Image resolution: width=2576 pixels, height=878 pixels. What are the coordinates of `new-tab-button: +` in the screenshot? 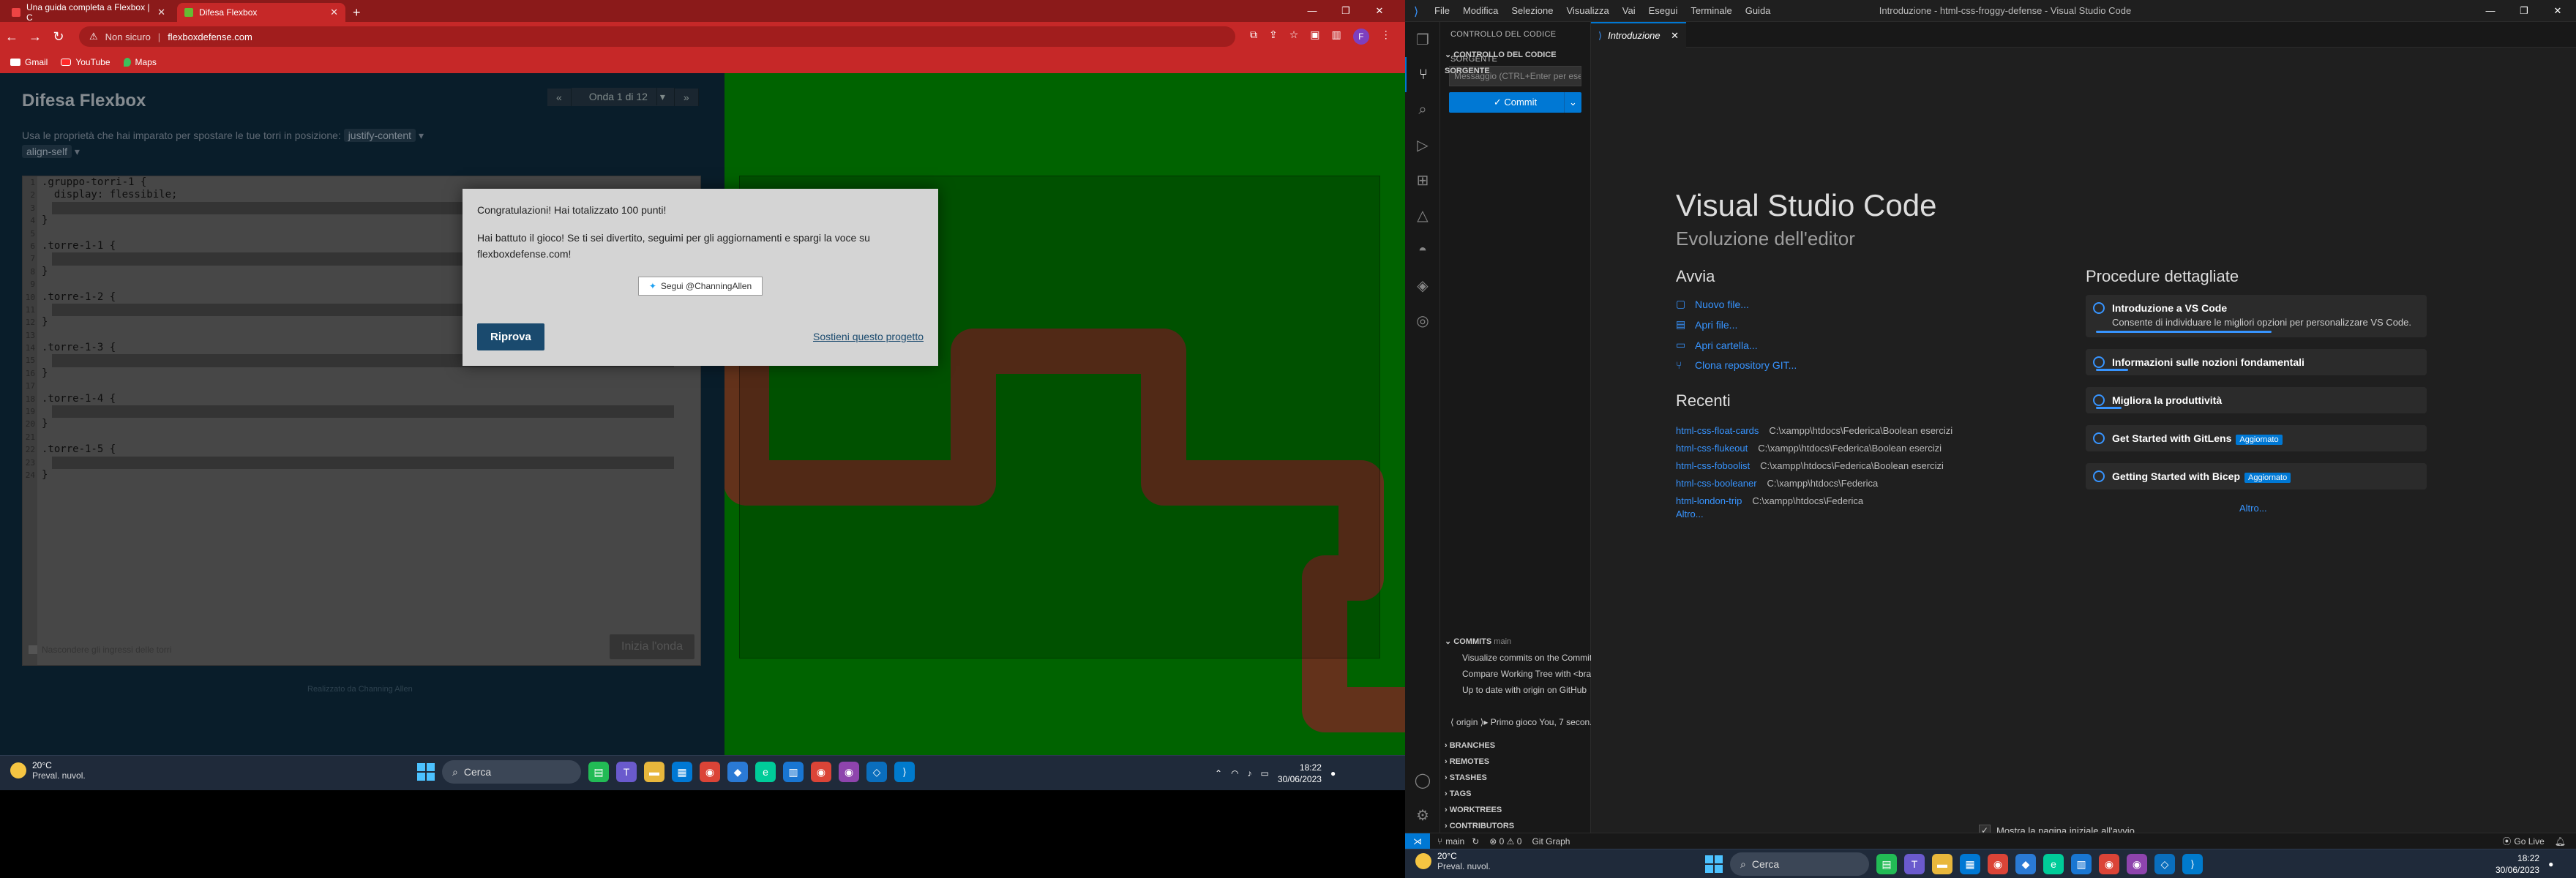 It's located at (357, 12).